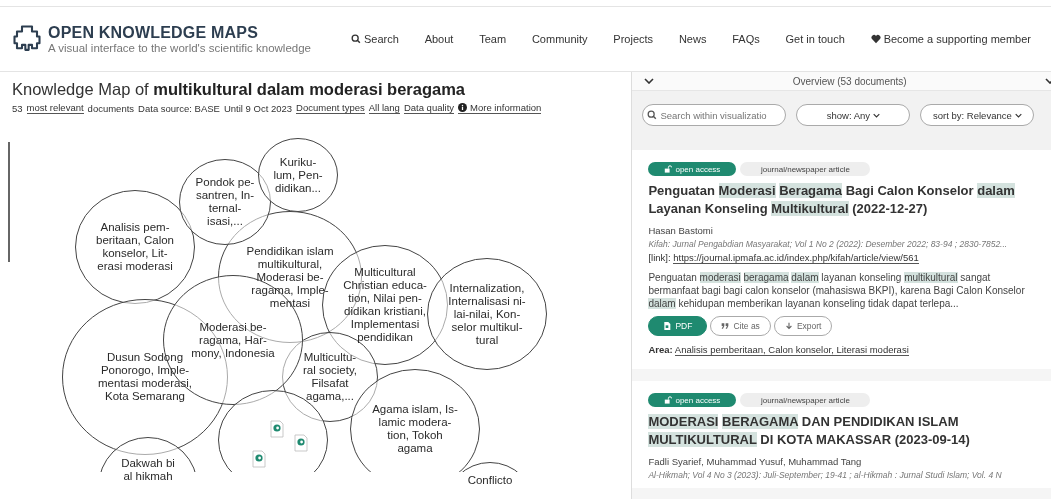 This screenshot has height=499, width=1051. Describe the element at coordinates (233, 340) in the screenshot. I see `topic-label: Moderasi be- ragama, Har- mony, Indonesia` at that location.